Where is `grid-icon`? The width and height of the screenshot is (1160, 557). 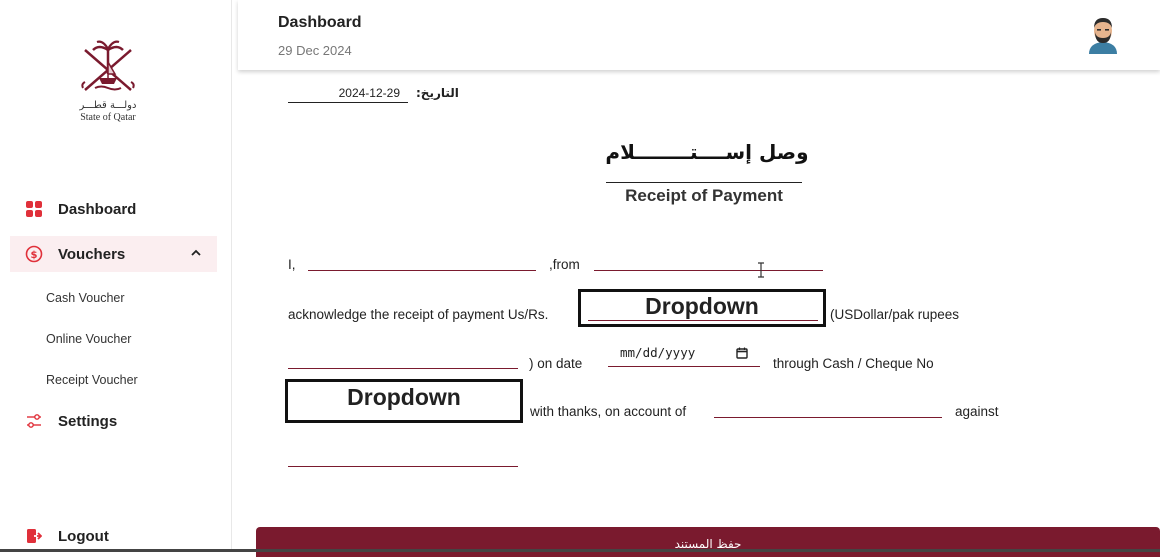
grid-icon is located at coordinates (34, 209).